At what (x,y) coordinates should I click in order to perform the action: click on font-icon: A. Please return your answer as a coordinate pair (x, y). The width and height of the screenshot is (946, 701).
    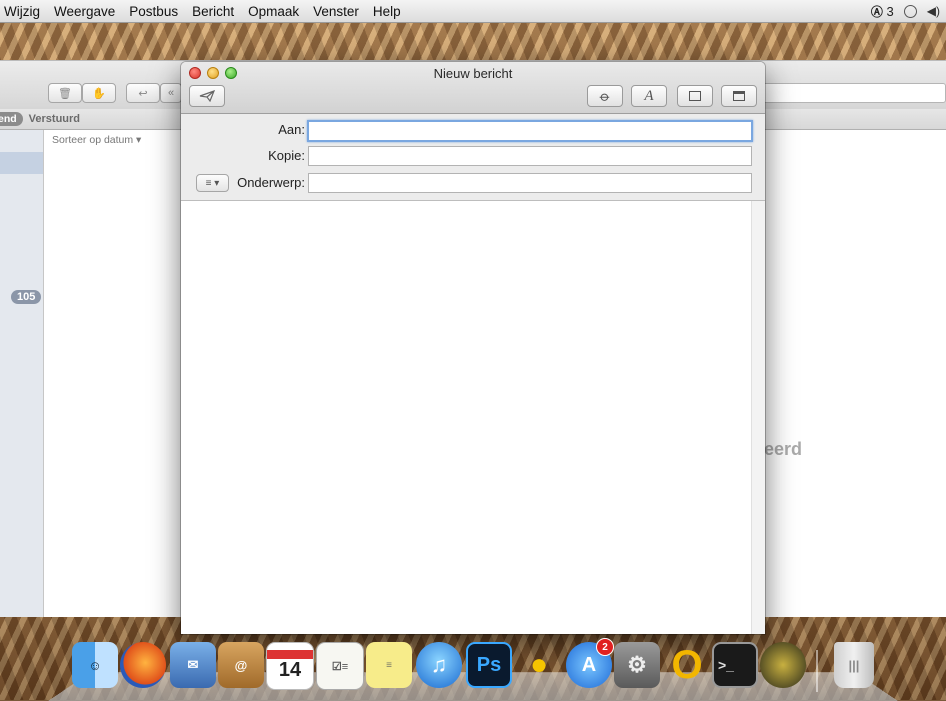
    Looking at the image, I should click on (649, 95).